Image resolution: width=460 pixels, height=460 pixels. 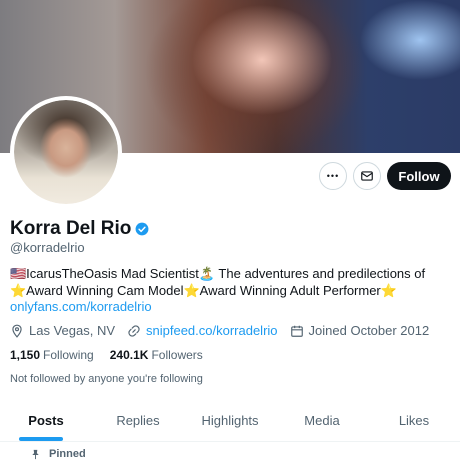 I want to click on more-icon: •••, so click(x=333, y=176).